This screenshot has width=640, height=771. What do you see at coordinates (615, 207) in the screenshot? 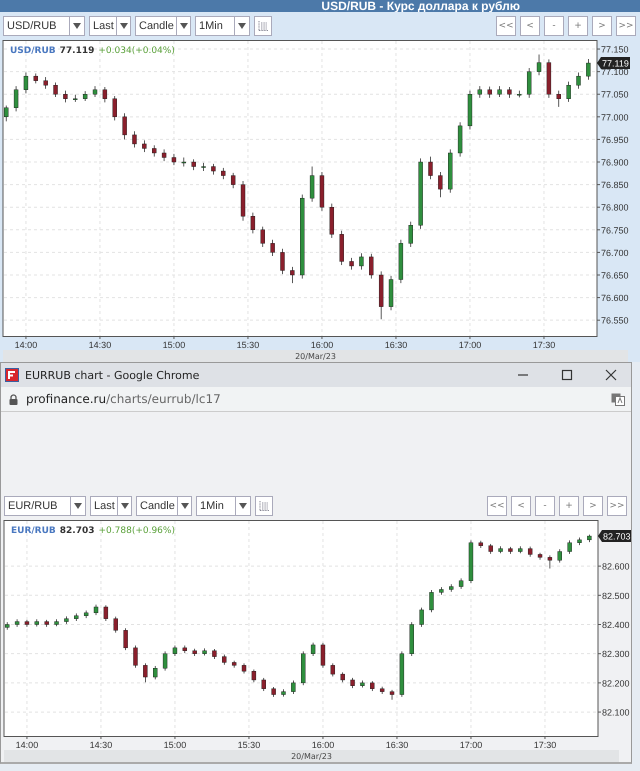
I see `price-axis-label: 76.800` at bounding box center [615, 207].